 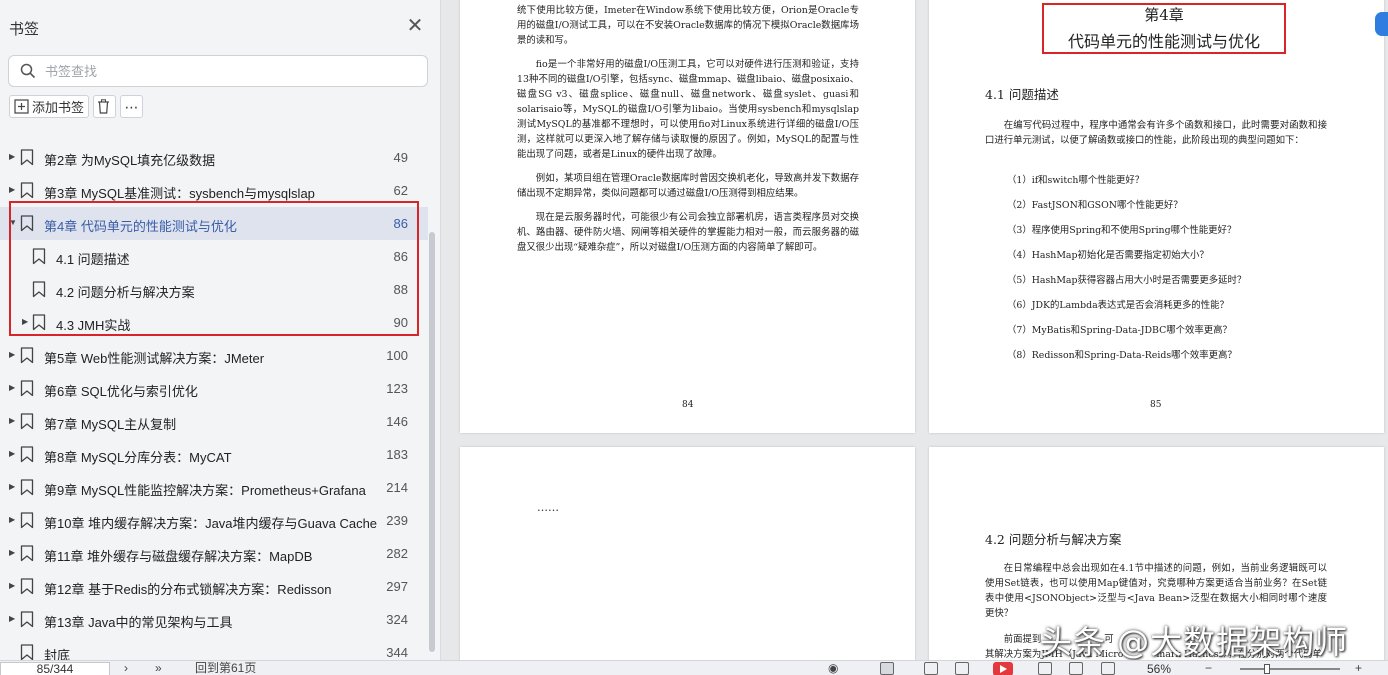 I want to click on side-panel-toggle, so click(x=1381, y=24).